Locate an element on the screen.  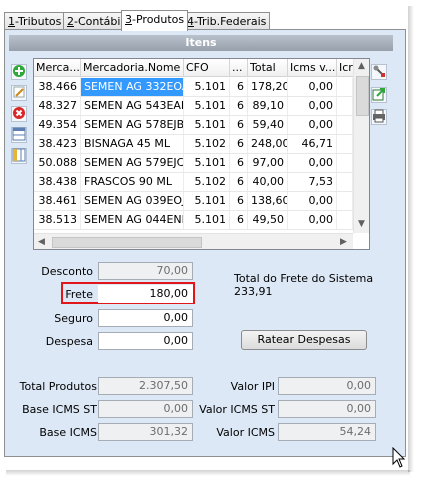
columns-button is located at coordinates (19, 156).